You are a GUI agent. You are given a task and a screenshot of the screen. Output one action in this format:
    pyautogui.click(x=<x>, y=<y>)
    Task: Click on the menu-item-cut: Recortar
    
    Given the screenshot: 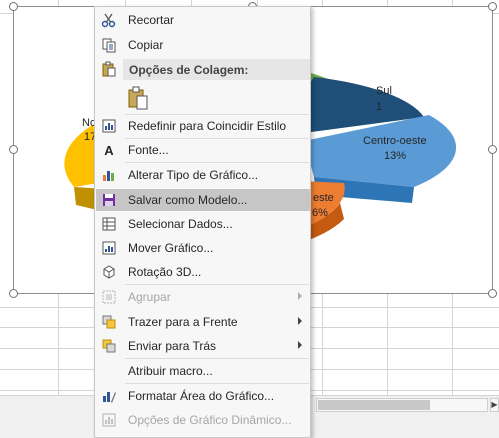 What is the action you would take?
    pyautogui.click(x=203, y=20)
    